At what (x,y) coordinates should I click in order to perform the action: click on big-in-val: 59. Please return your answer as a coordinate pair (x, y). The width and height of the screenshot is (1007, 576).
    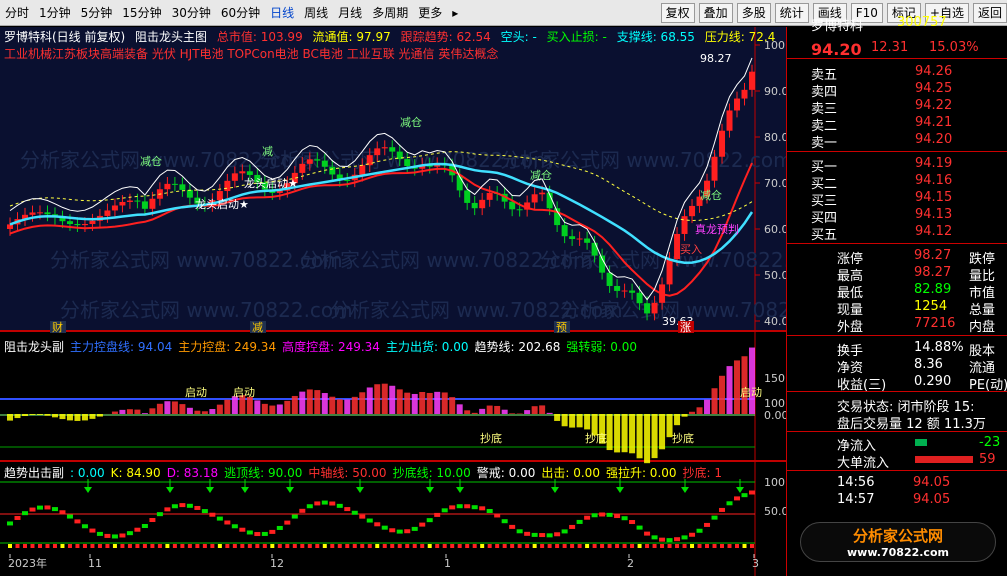
    Looking at the image, I should click on (987, 459).